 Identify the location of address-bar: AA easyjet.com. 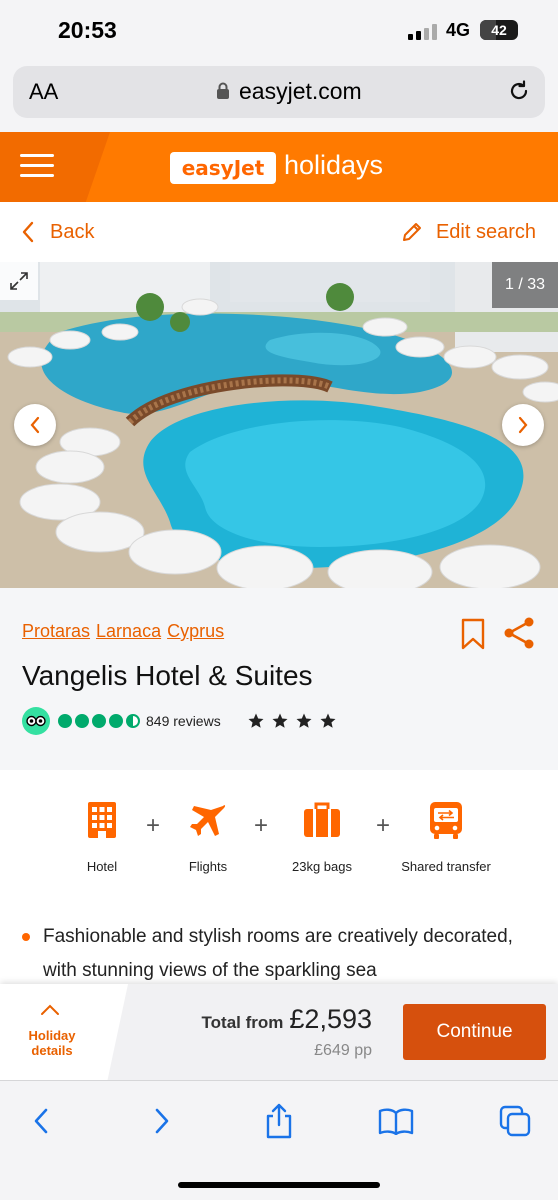
(279, 92).